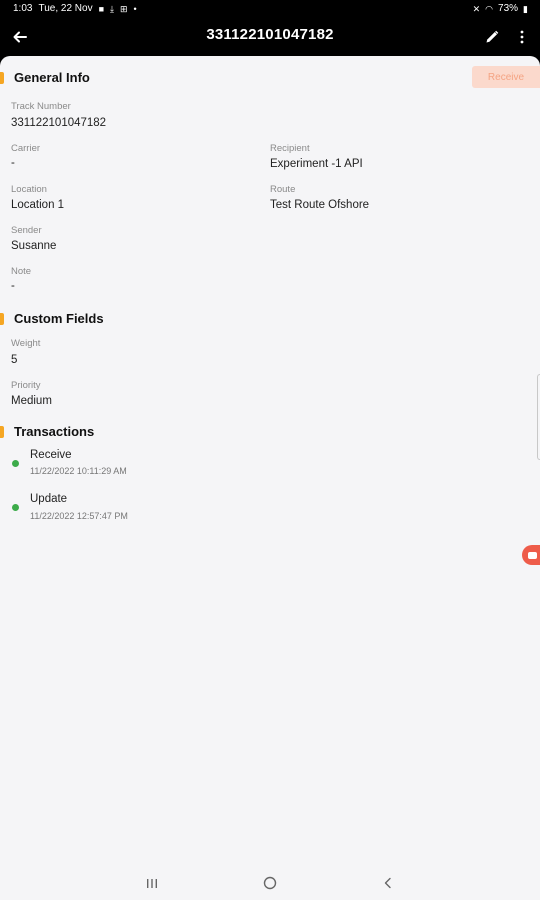 The width and height of the screenshot is (540, 900). I want to click on more-options-button, so click(522, 37).